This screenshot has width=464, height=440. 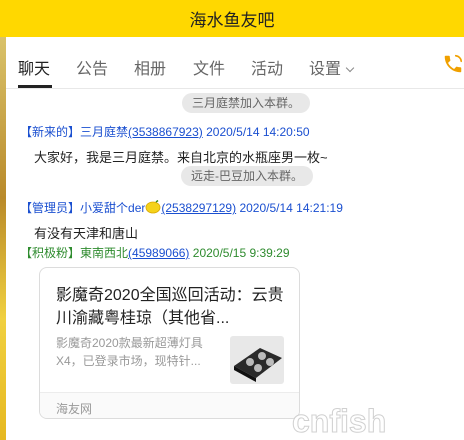 What do you see at coordinates (34, 67) in the screenshot?
I see `tab-chat: 聊天` at bounding box center [34, 67].